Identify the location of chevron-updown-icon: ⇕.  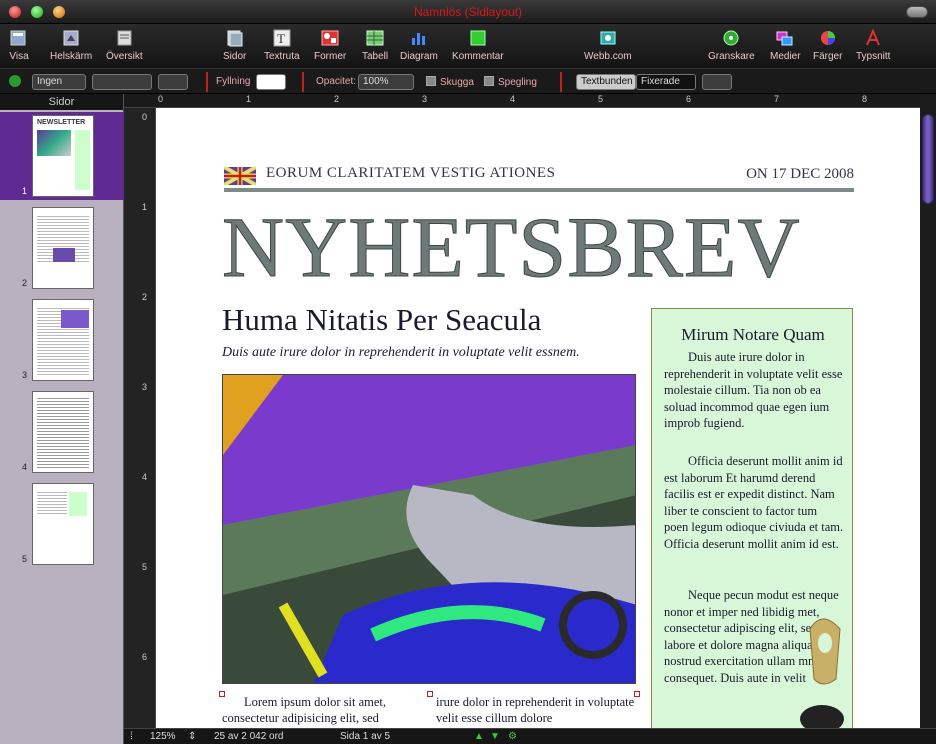
(192, 736).